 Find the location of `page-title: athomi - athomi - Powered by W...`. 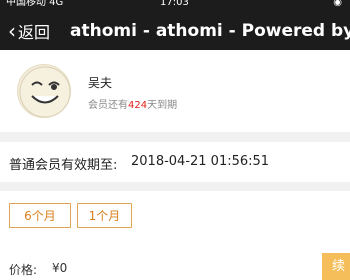

page-title: athomi - athomi - Powered by W... is located at coordinates (210, 31).